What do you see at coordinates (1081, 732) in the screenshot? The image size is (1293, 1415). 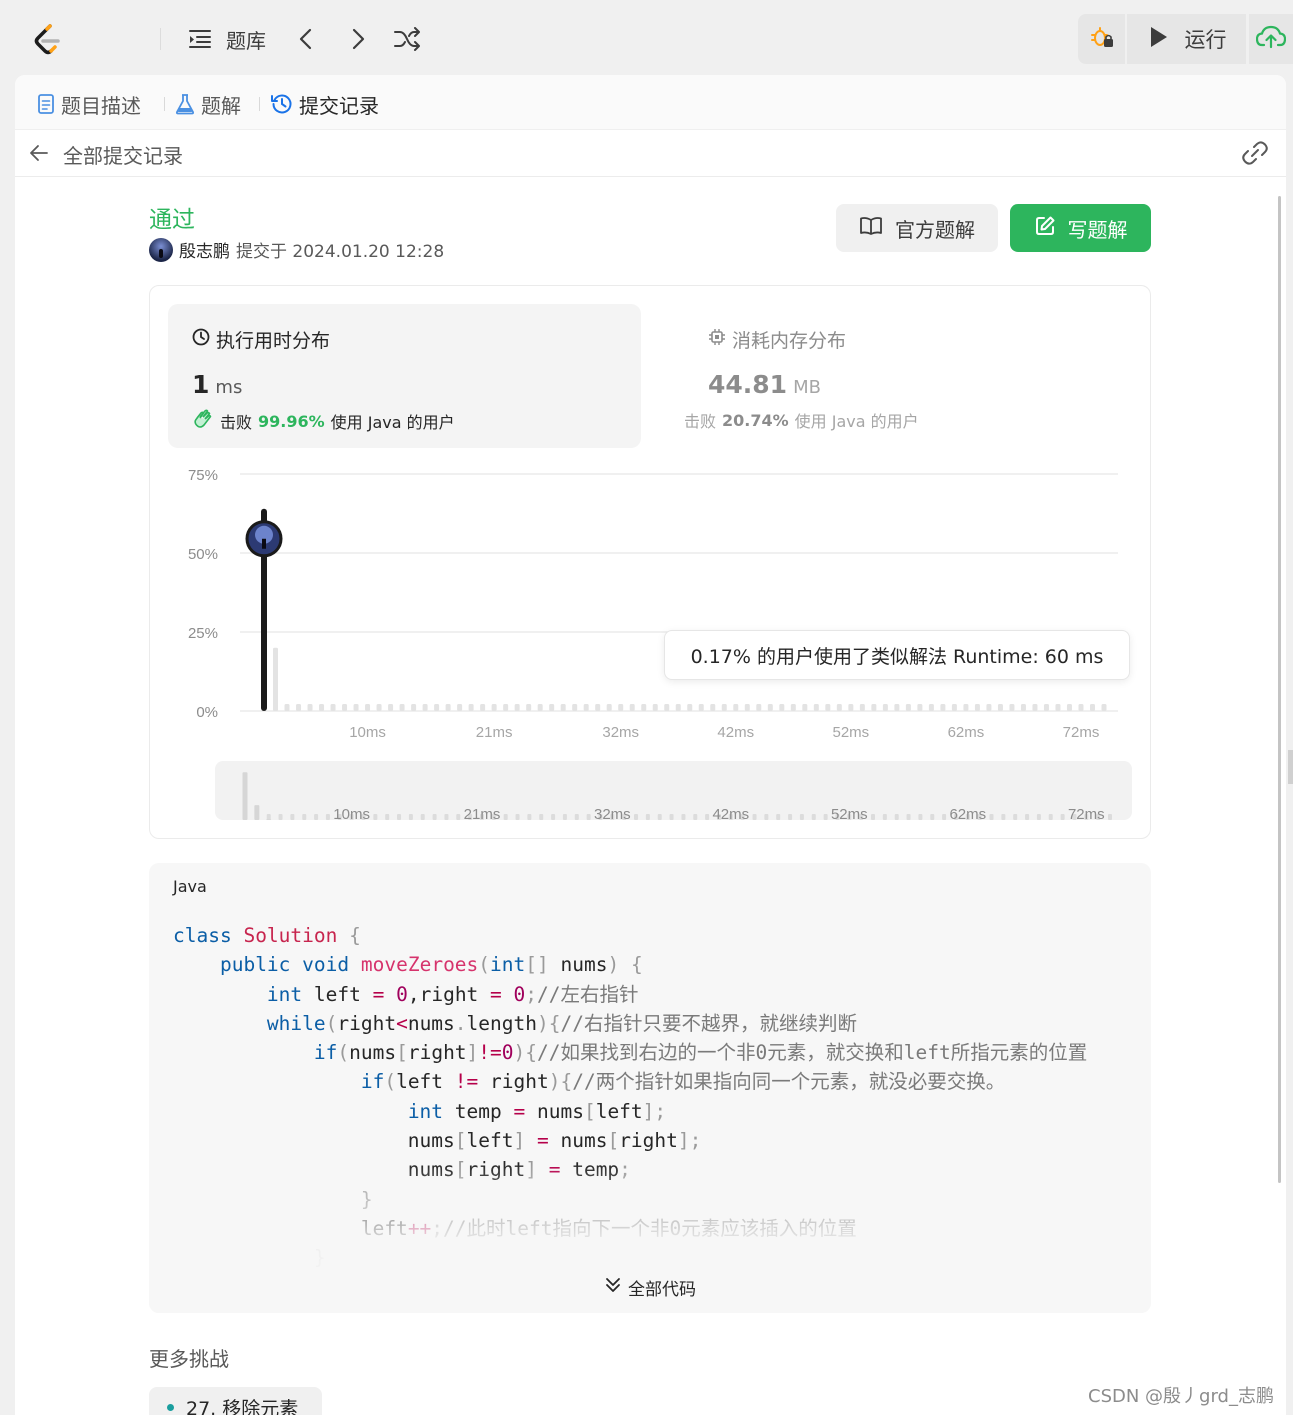 I see `x-tick-label: 72ms` at bounding box center [1081, 732].